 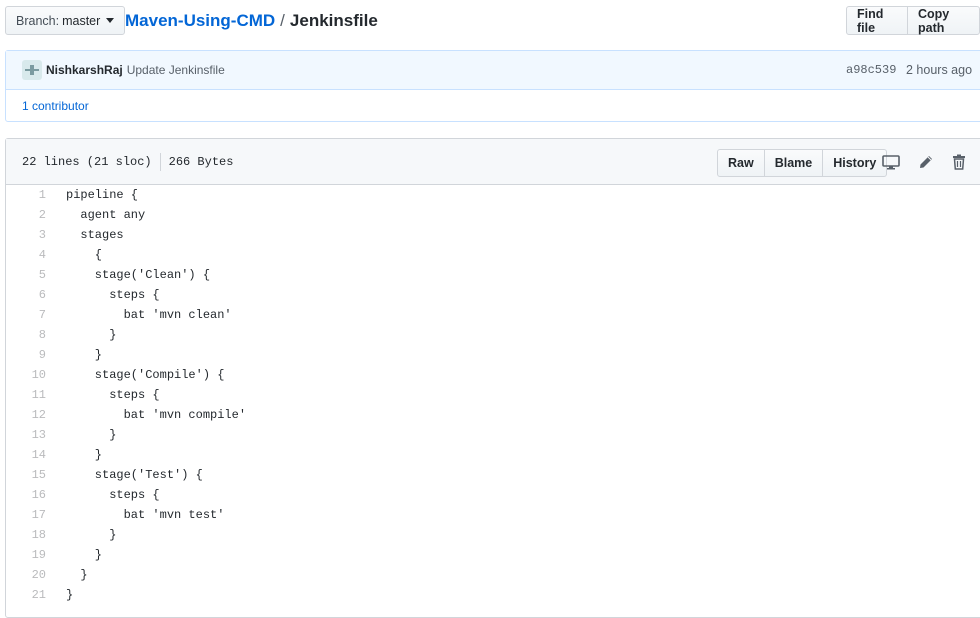 What do you see at coordinates (26, 495) in the screenshot?
I see `line-number: 16` at bounding box center [26, 495].